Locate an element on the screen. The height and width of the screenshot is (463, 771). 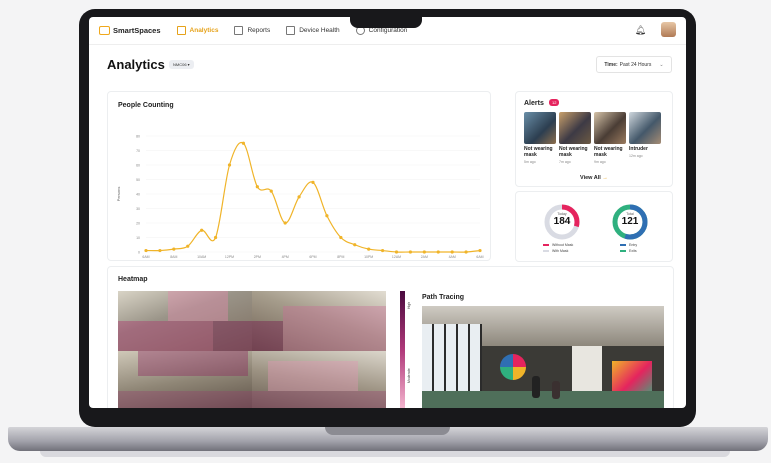
x-tick-label: 8AM is located at coordinates (173, 257).